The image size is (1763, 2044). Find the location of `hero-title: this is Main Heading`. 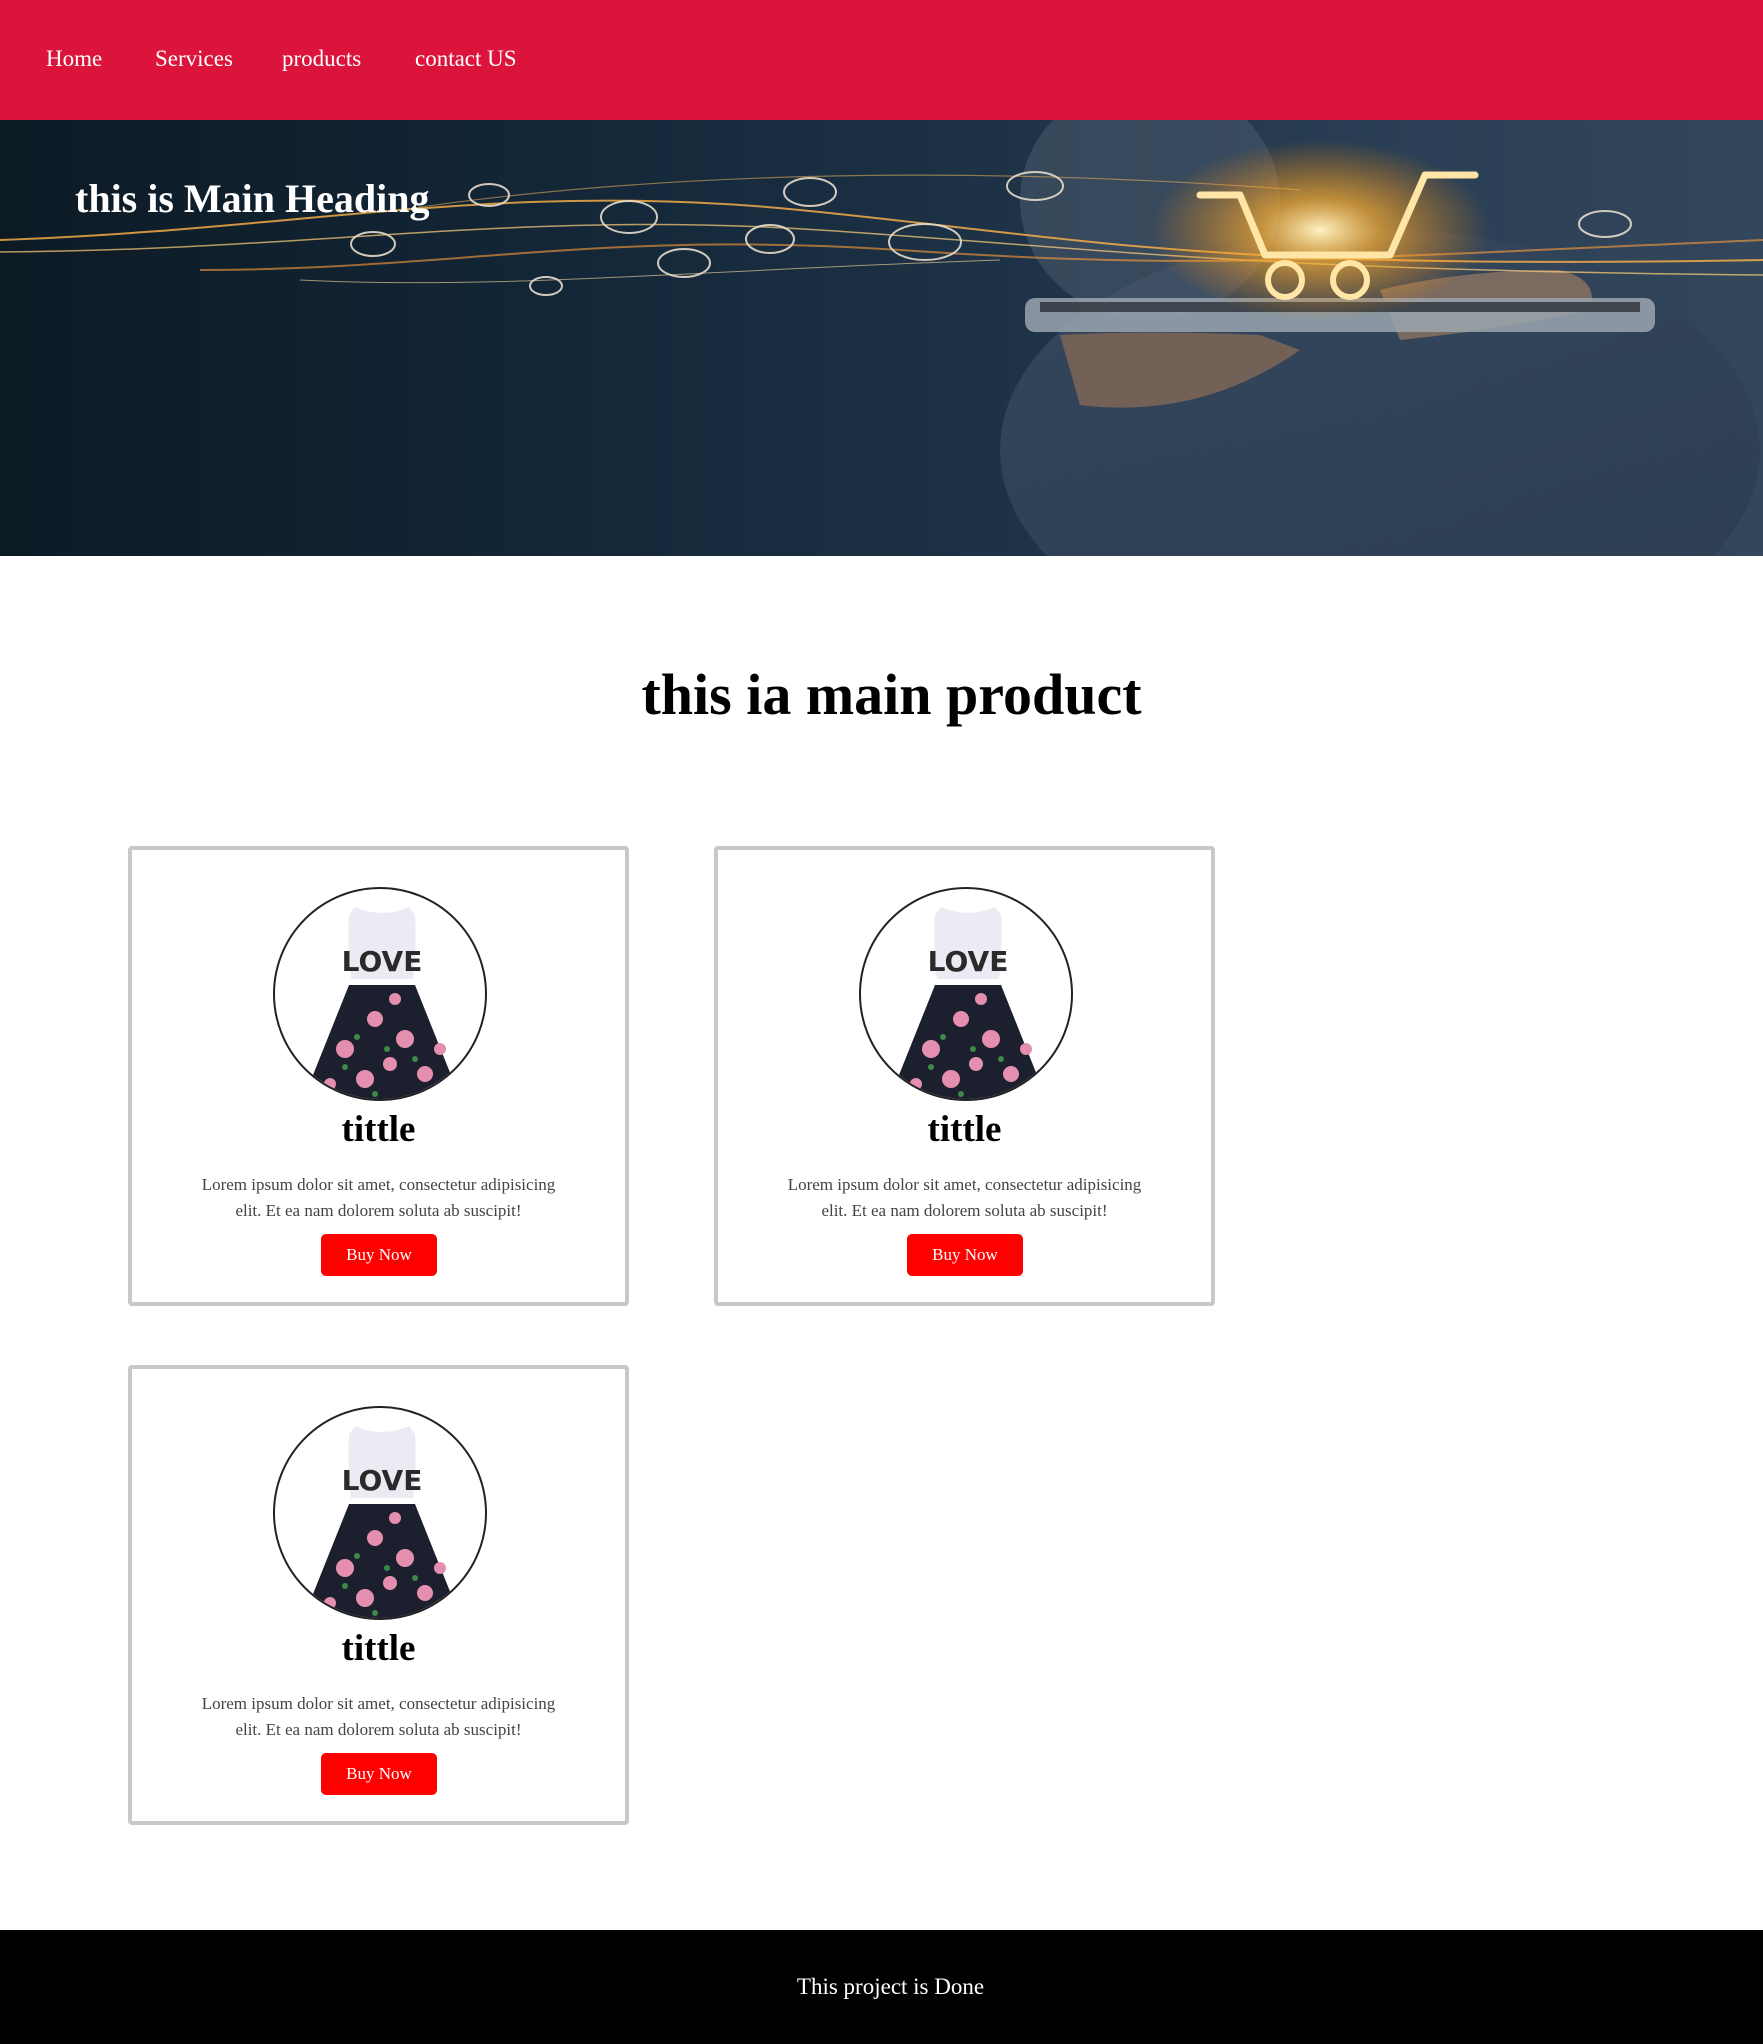

hero-title: this is Main Heading is located at coordinates (252, 198).